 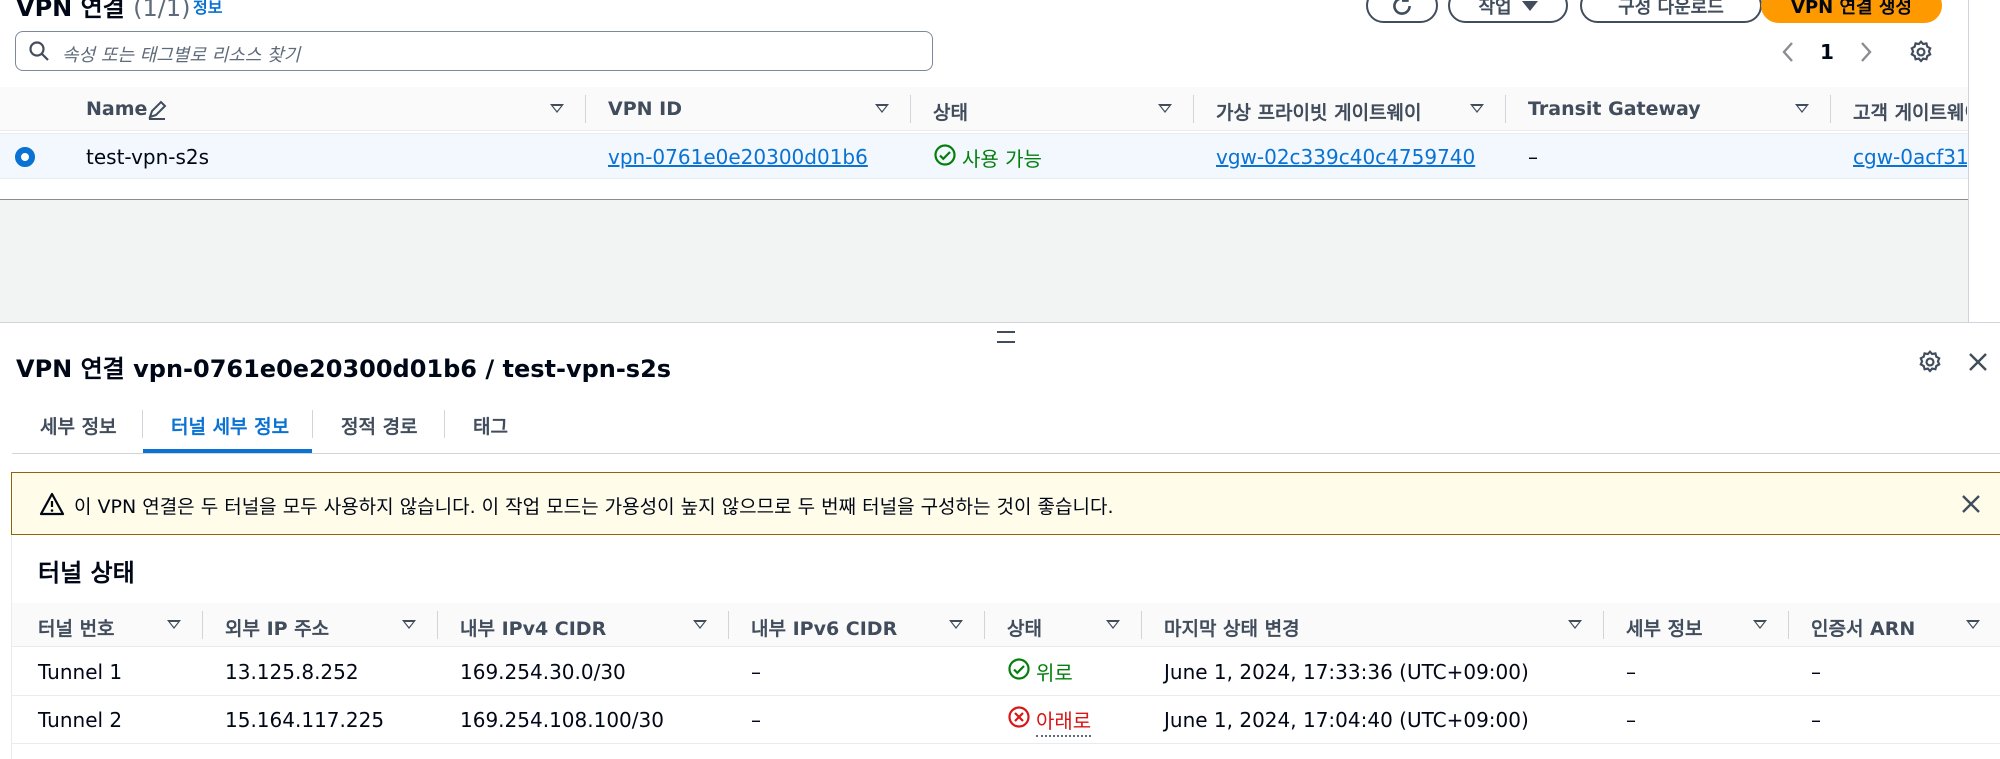 What do you see at coordinates (25, 157) in the screenshot?
I see `row-radio` at bounding box center [25, 157].